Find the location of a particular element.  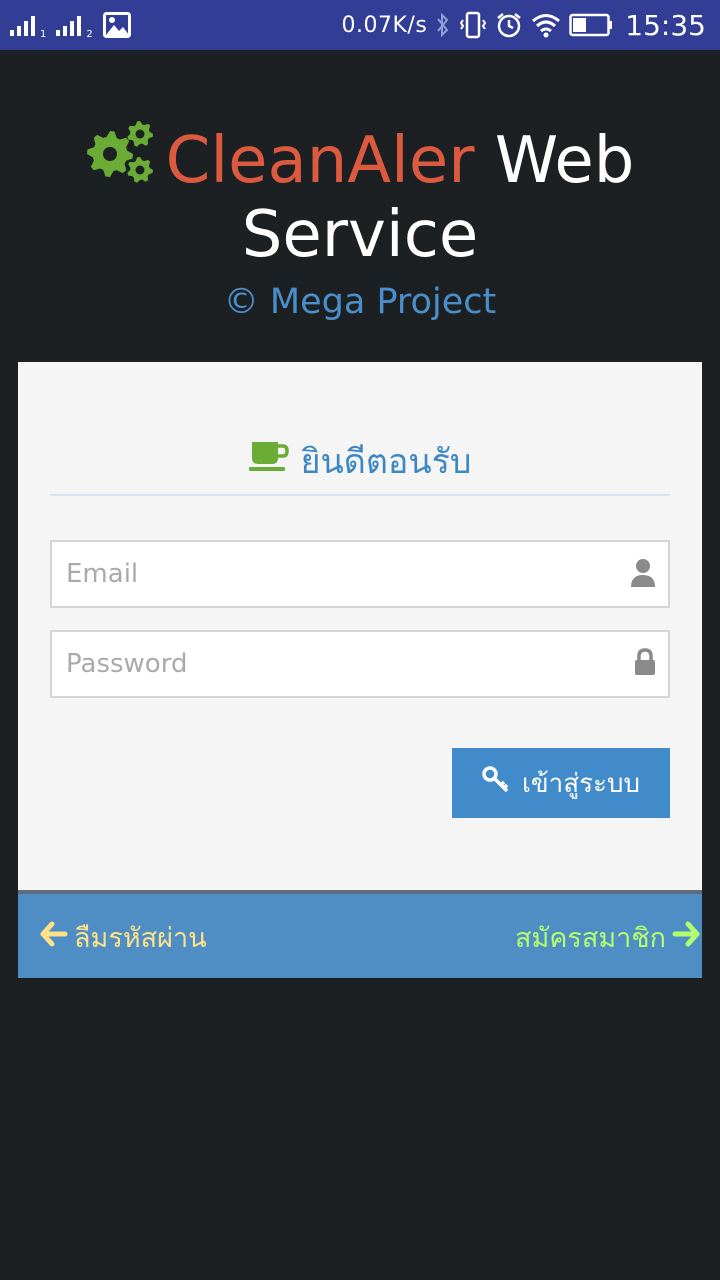

sim2-signal-icon: 2 is located at coordinates (74, 27).